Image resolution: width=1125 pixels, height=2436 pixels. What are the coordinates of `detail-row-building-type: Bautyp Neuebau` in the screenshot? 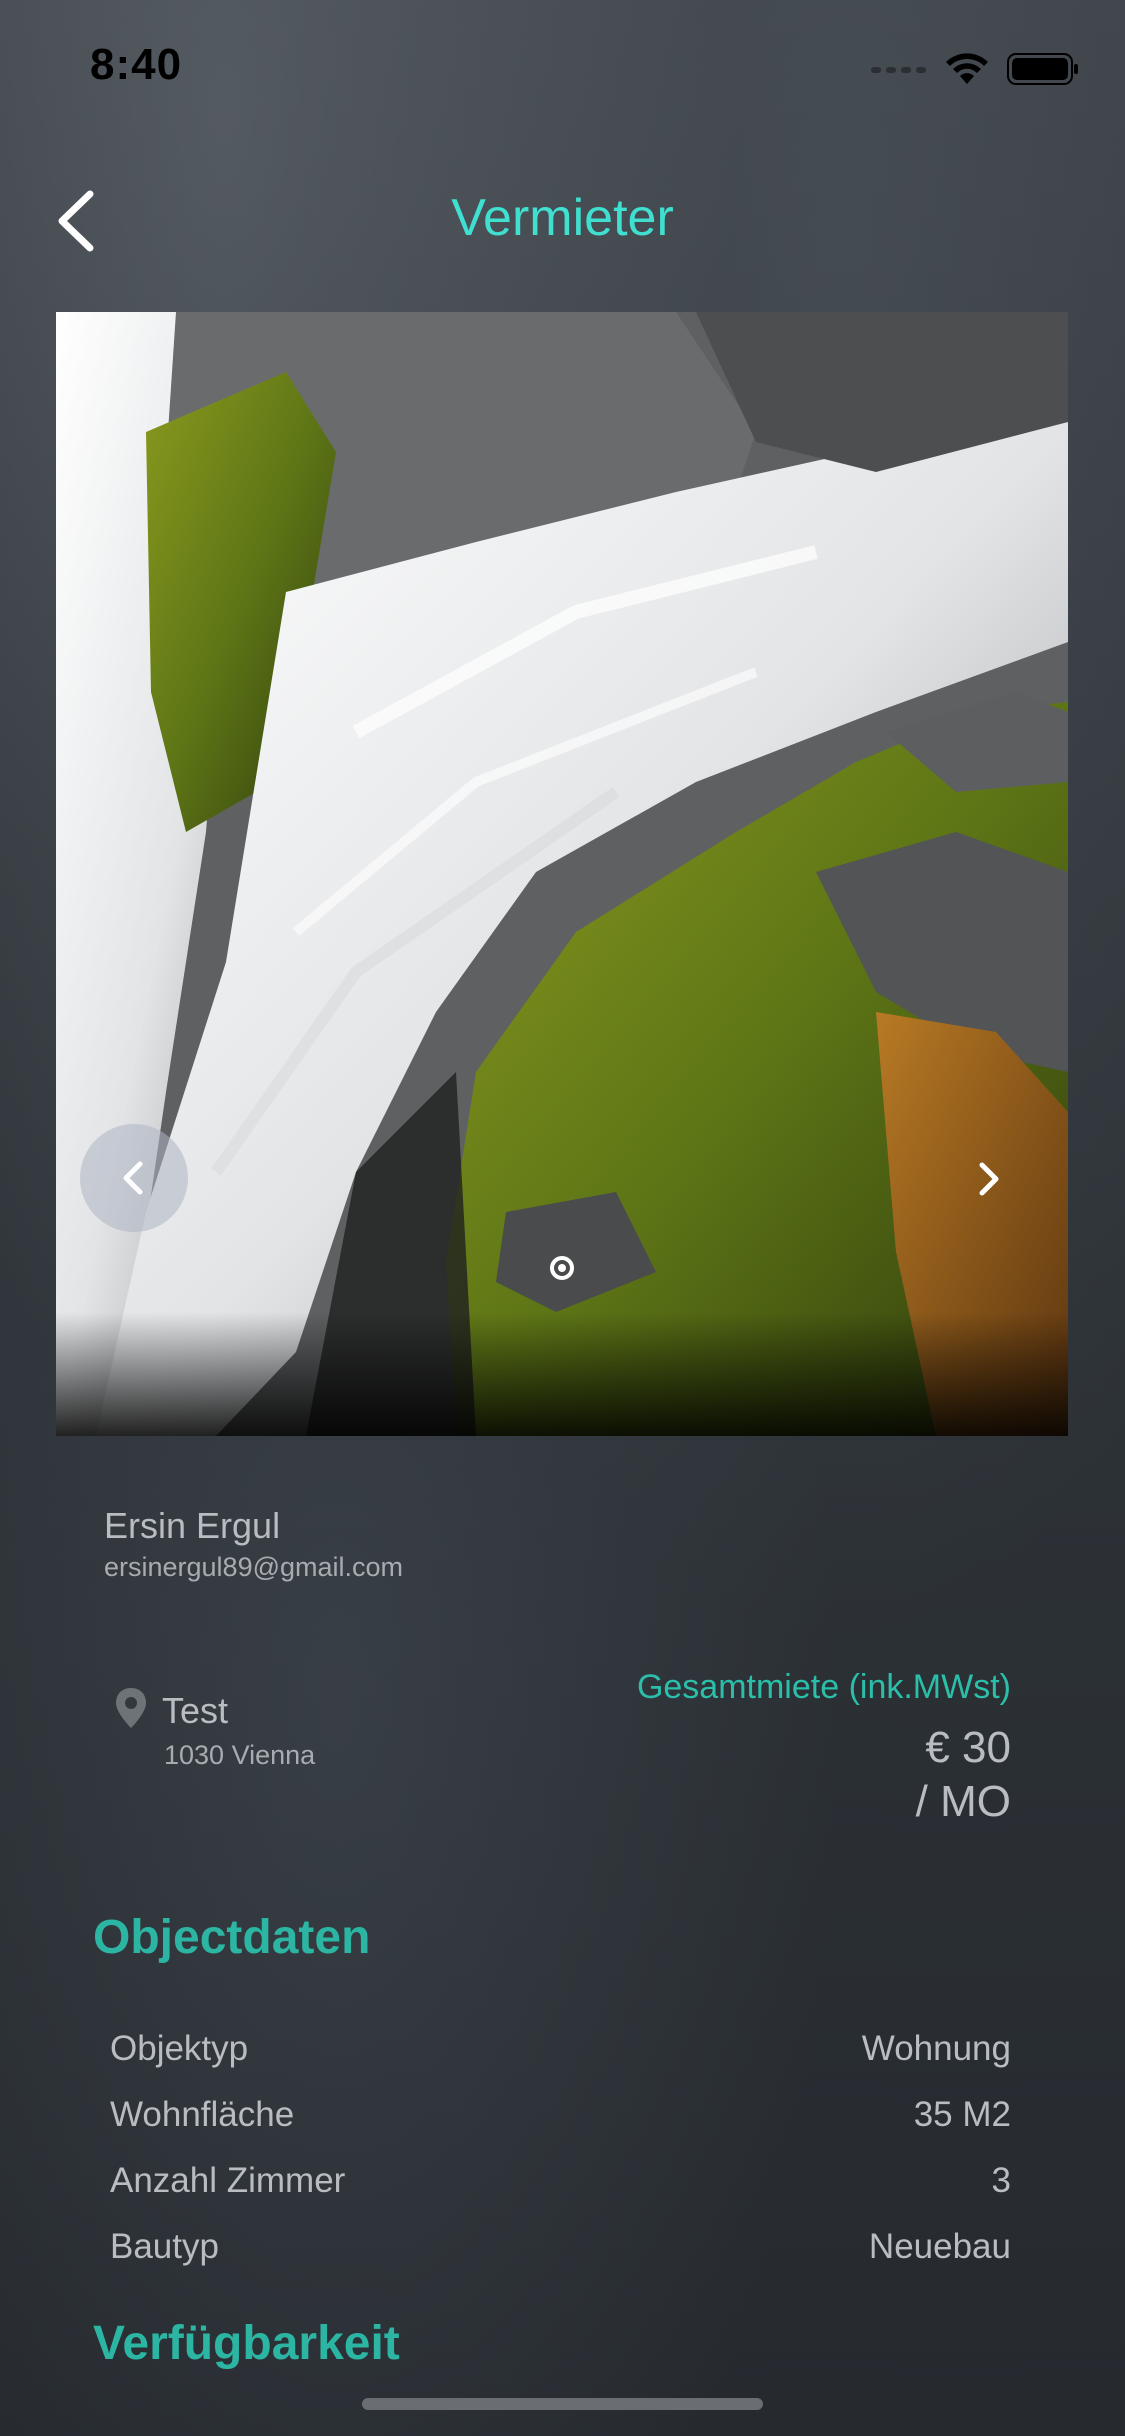 It's located at (560, 2247).